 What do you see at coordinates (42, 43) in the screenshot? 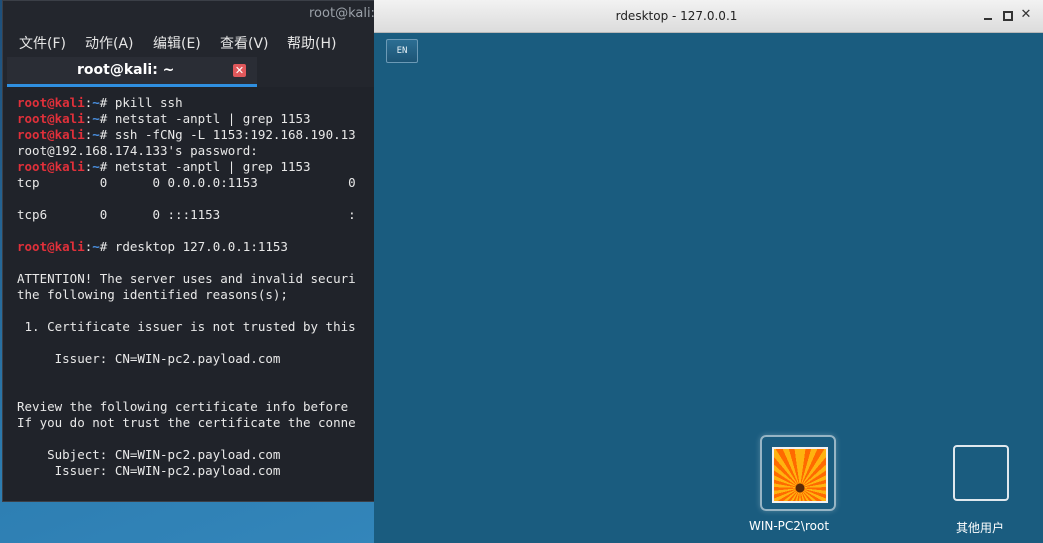
I see `menu-file: 文件(F)` at bounding box center [42, 43].